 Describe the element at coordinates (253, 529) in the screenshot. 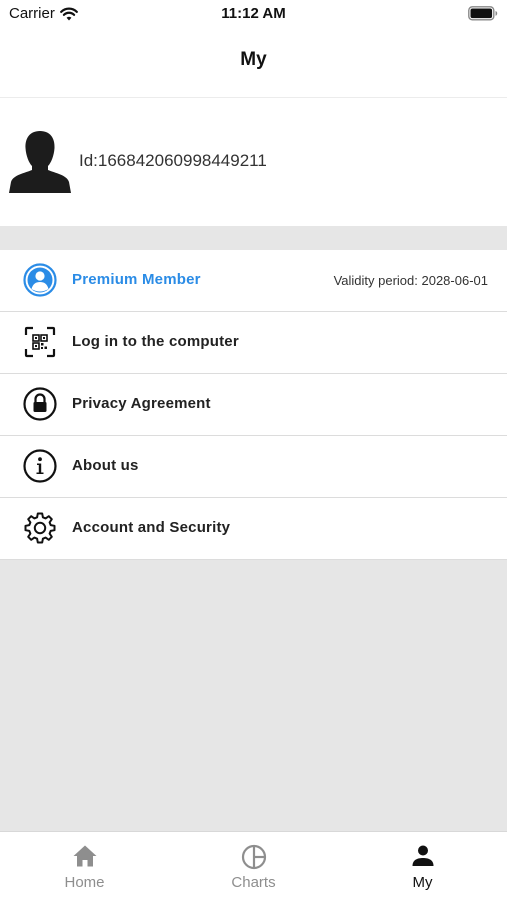

I see `menu-item-account-security: Account and Security` at that location.